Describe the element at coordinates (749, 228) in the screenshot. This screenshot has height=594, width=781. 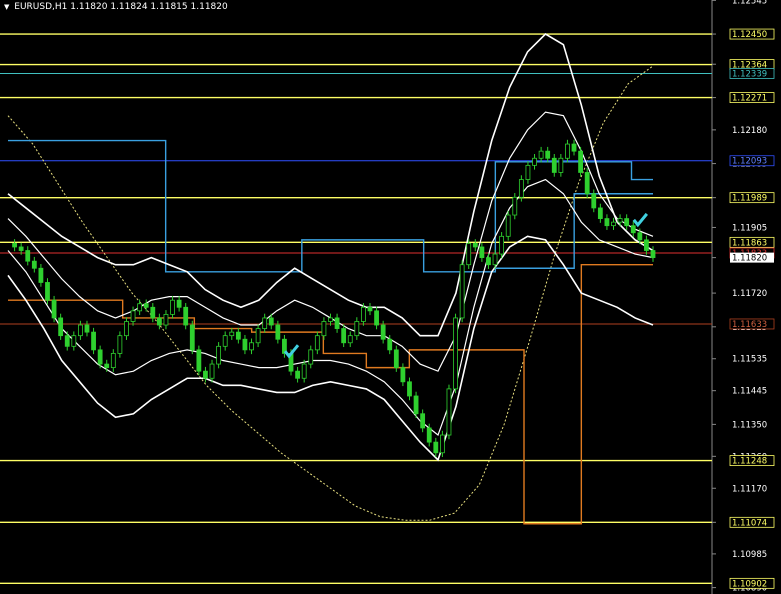
I see `y-tick-label: 1.11905` at that location.